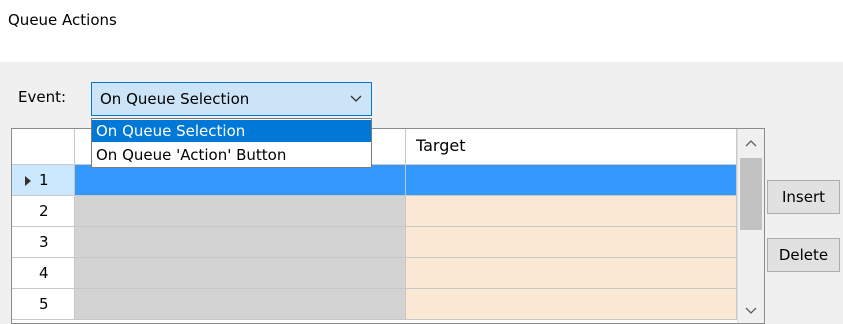 The width and height of the screenshot is (843, 324). What do you see at coordinates (231, 155) in the screenshot?
I see `dropdown-option: On Queue 'Action' Button` at bounding box center [231, 155].